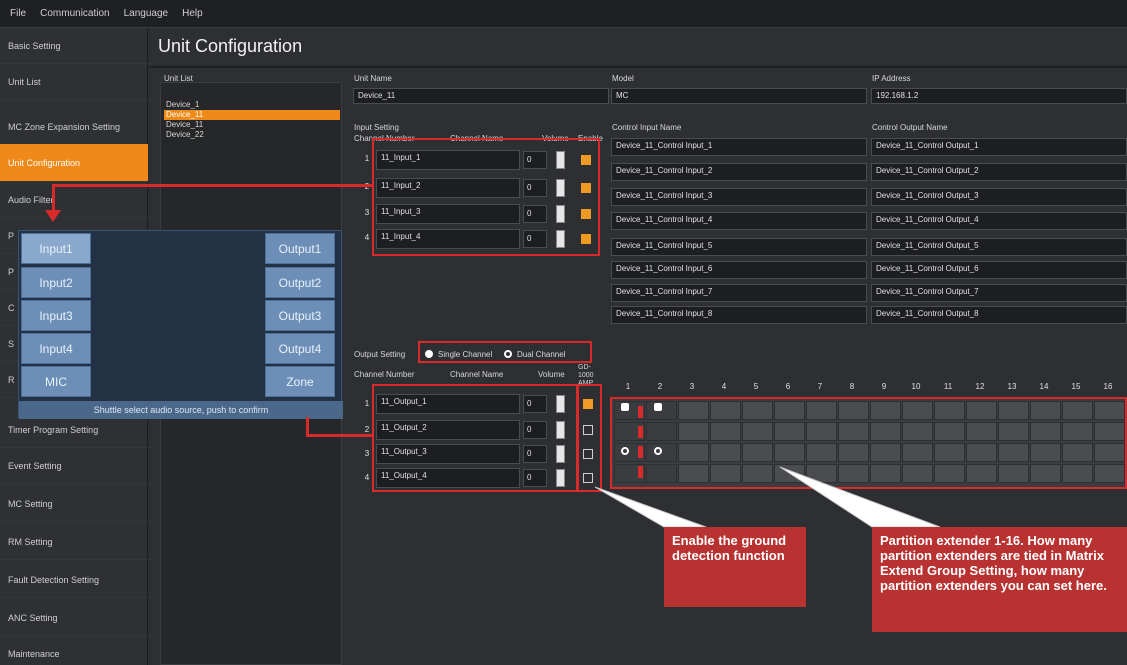 Image resolution: width=1127 pixels, height=665 pixels. I want to click on title-divider, so click(638, 67).